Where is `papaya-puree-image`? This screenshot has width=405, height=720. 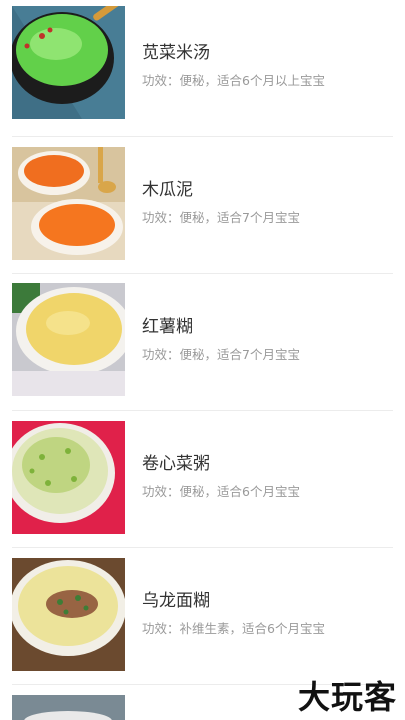
papaya-puree-image is located at coordinates (68, 203).